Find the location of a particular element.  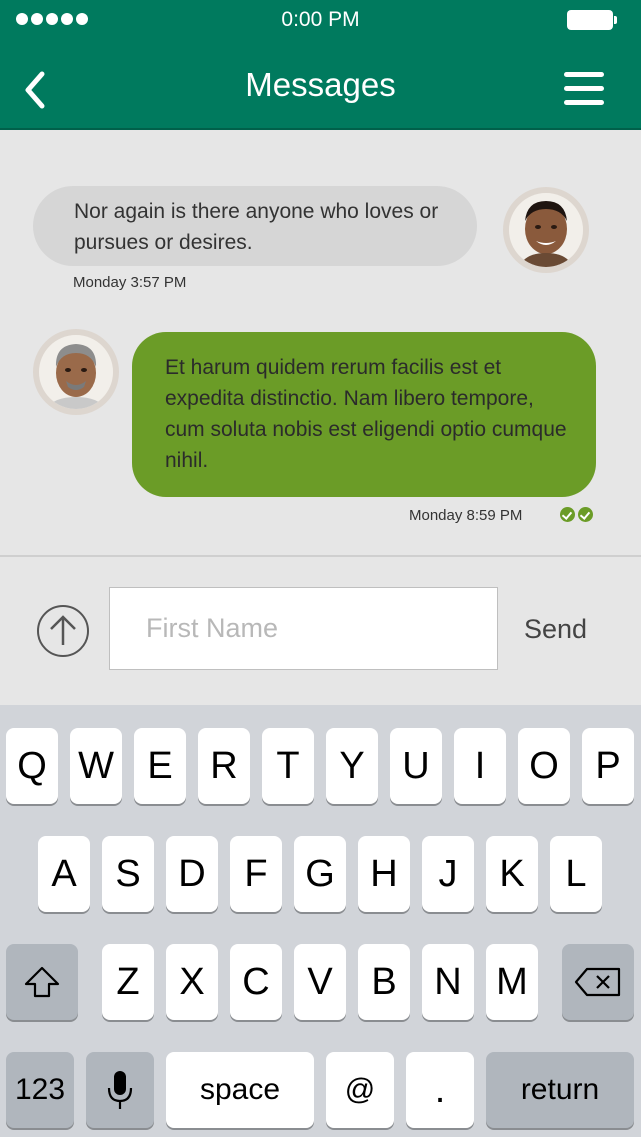

key-k: K is located at coordinates (512, 874).